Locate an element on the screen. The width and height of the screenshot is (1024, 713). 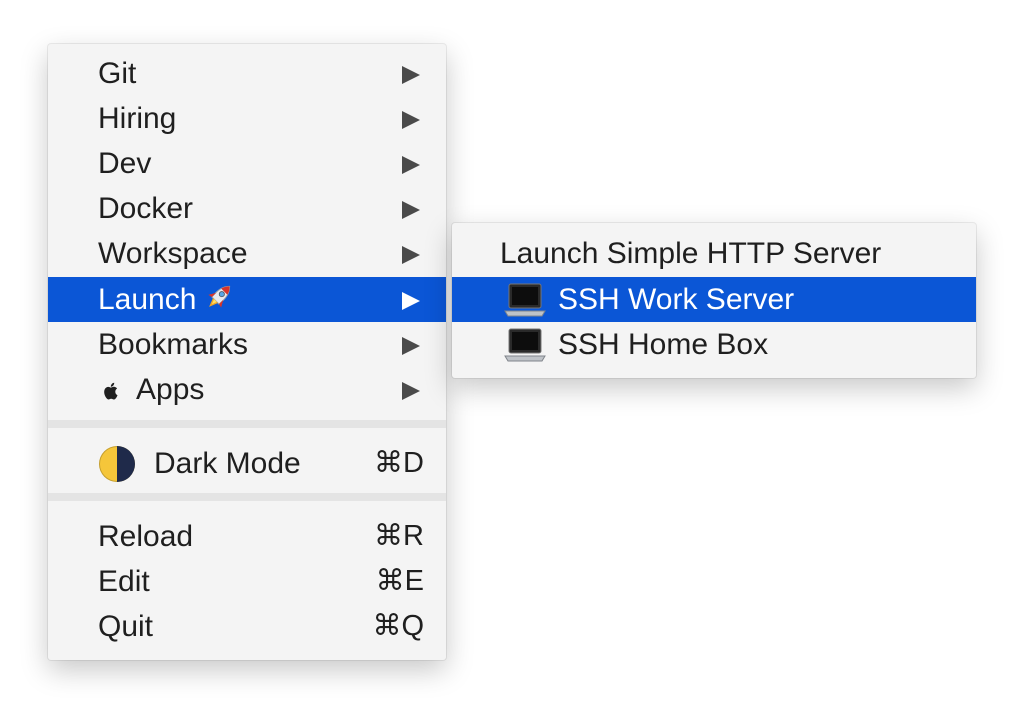
moon-icon is located at coordinates (117, 464).